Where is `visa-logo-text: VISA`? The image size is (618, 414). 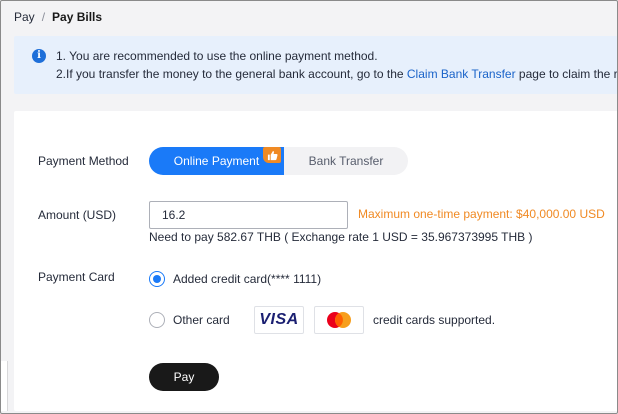
visa-logo-text: VISA is located at coordinates (279, 319).